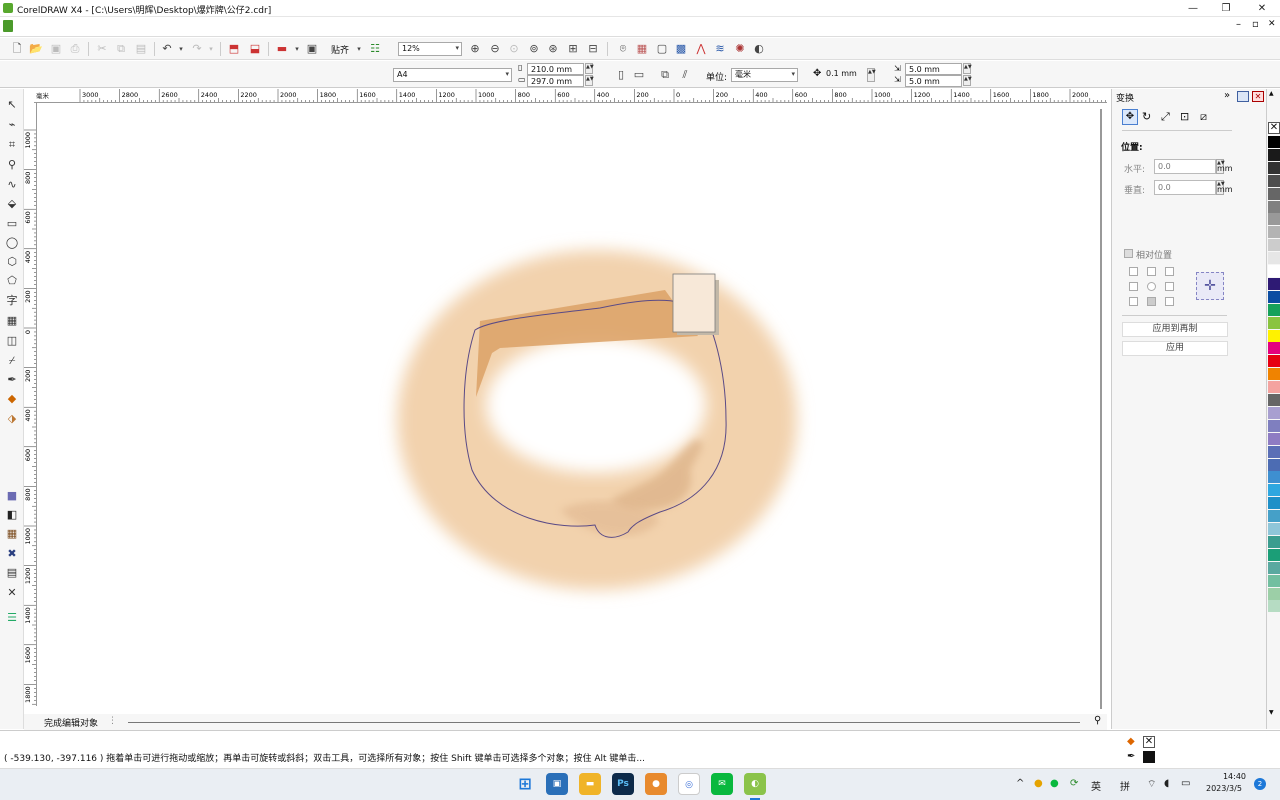 This screenshot has width=1280, height=800. What do you see at coordinates (525, 784) in the screenshot?
I see `windows-start-icon: ⊞` at bounding box center [525, 784].